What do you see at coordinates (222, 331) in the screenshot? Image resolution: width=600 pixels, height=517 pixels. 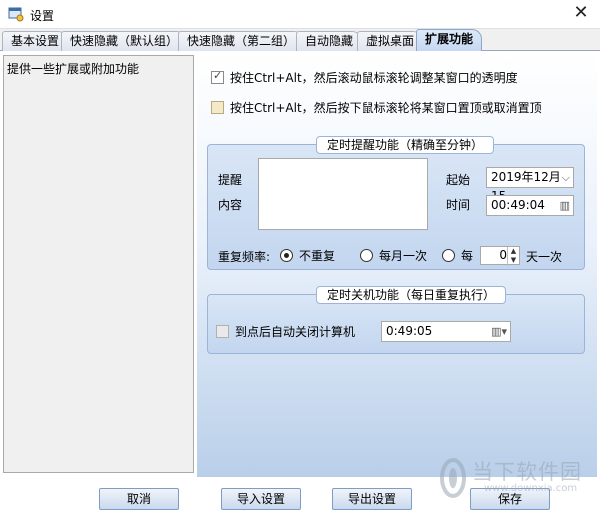 I see `auto-shutdown-checkbox` at bounding box center [222, 331].